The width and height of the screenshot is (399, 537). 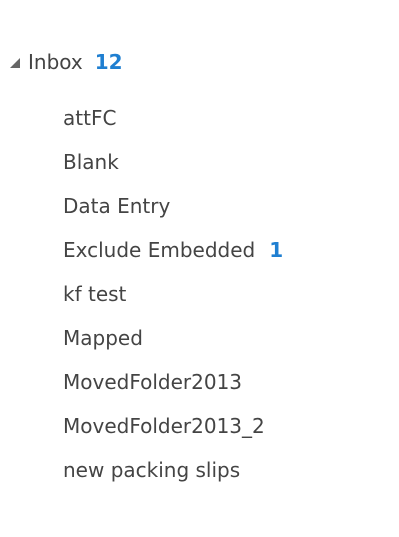 What do you see at coordinates (276, 250) in the screenshot?
I see `unread-count-badge: 1` at bounding box center [276, 250].